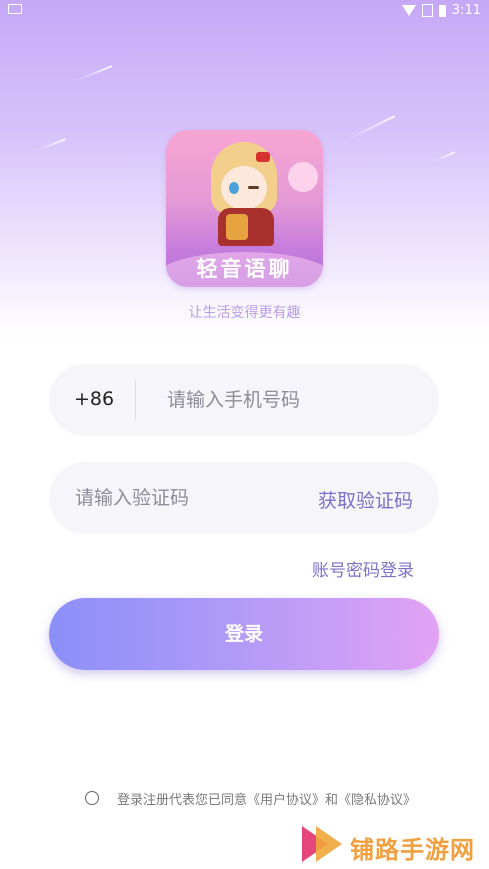  Describe the element at coordinates (244, 11) in the screenshot. I see `status-bar: 3:11` at that location.